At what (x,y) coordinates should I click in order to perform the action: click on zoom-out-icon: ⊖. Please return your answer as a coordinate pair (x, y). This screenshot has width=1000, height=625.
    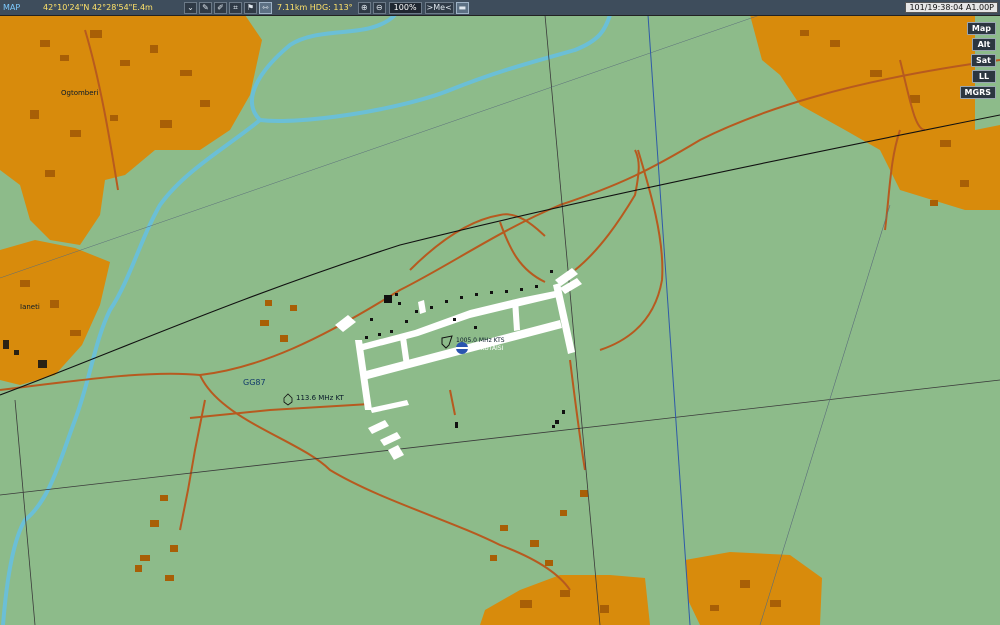
    Looking at the image, I should click on (379, 7).